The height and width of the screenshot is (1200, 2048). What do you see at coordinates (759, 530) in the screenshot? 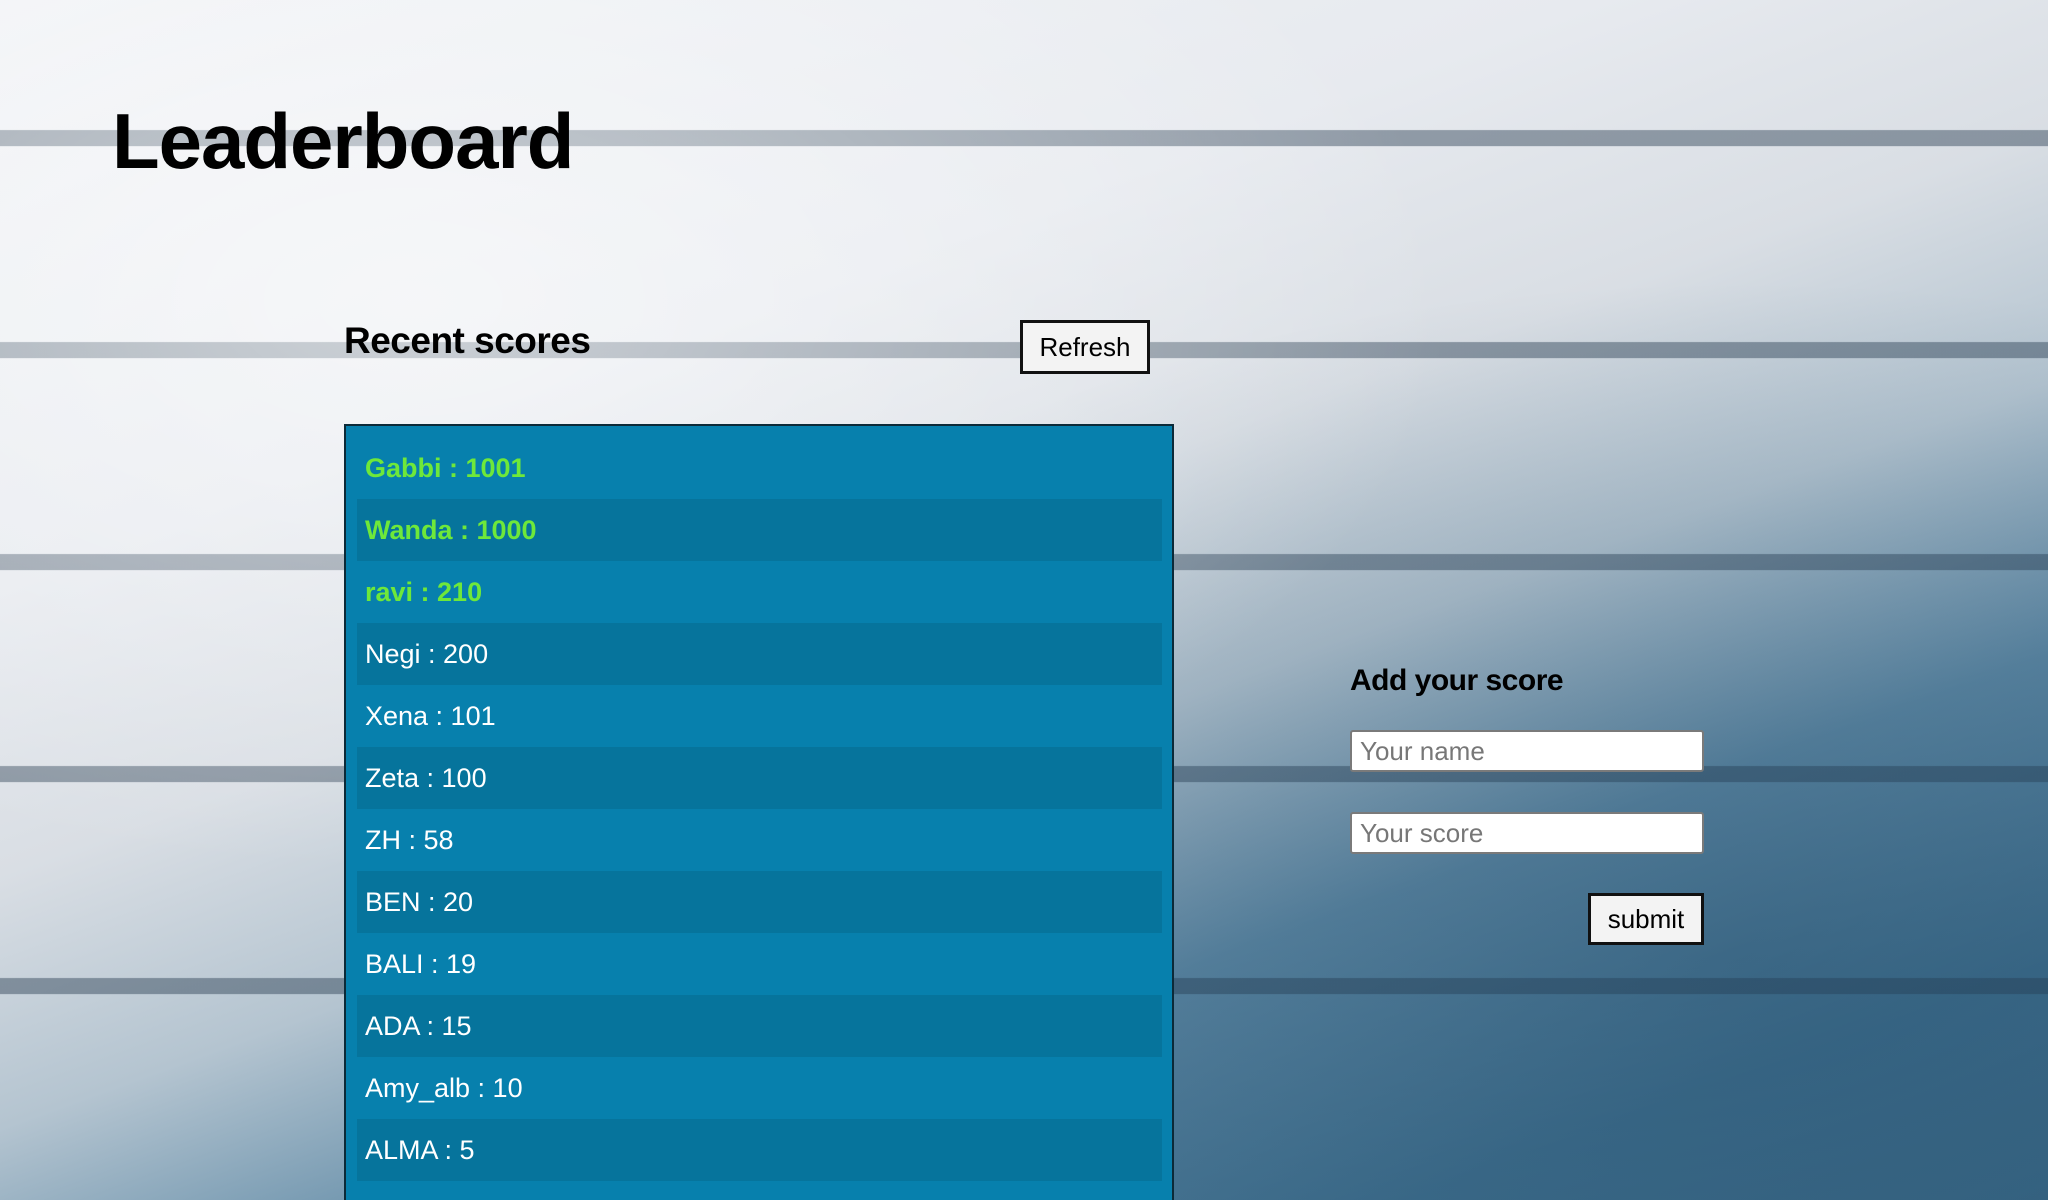
I see `score-list-item: Wanda : 1000` at bounding box center [759, 530].